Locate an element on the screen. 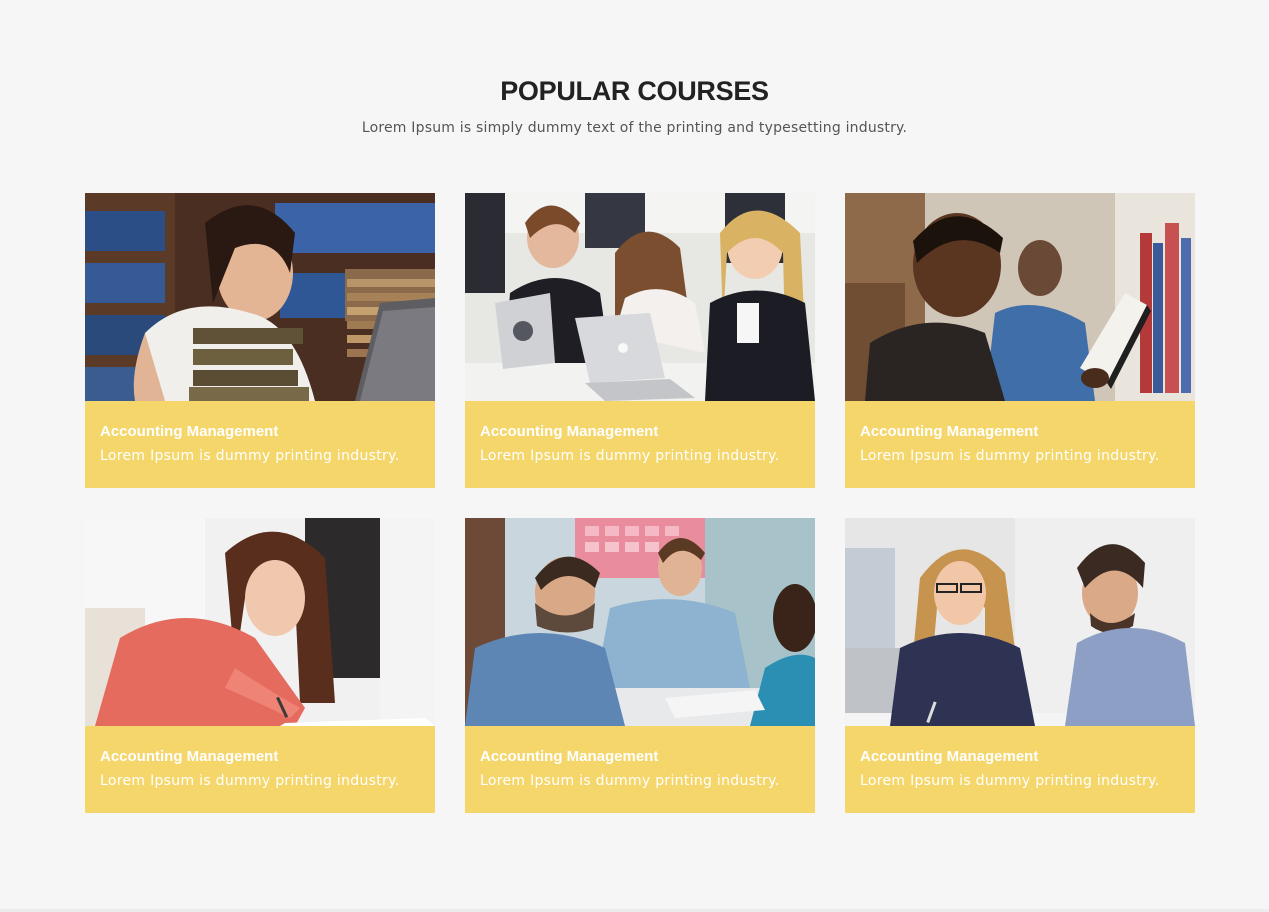 The height and width of the screenshot is (912, 1269). business-meeting-photo is located at coordinates (1020, 622).